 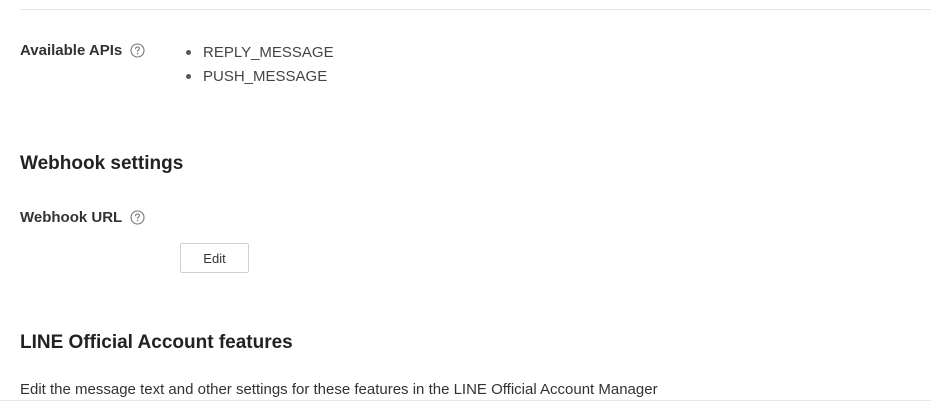 What do you see at coordinates (71, 50) in the screenshot?
I see `available-apis-label: Available APIs` at bounding box center [71, 50].